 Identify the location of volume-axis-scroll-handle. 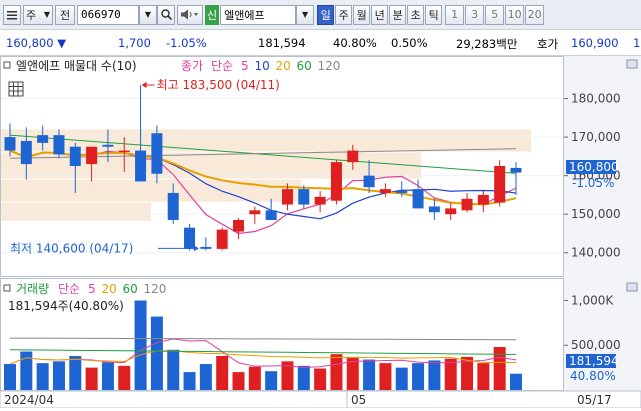
(632, 287).